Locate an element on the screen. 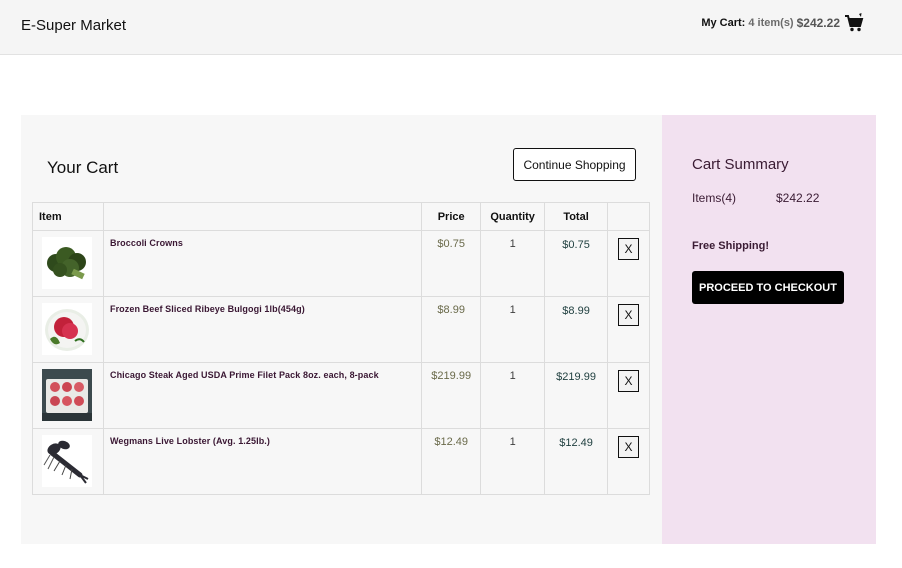 The width and height of the screenshot is (902, 568). item-total: $8.99 is located at coordinates (576, 329).